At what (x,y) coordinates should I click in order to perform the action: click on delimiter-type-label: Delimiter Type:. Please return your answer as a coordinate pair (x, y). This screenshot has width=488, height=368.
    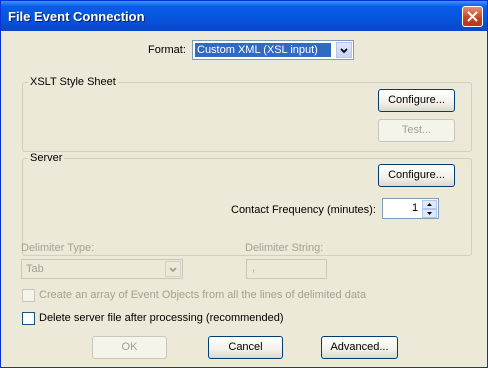
    Looking at the image, I should click on (58, 248).